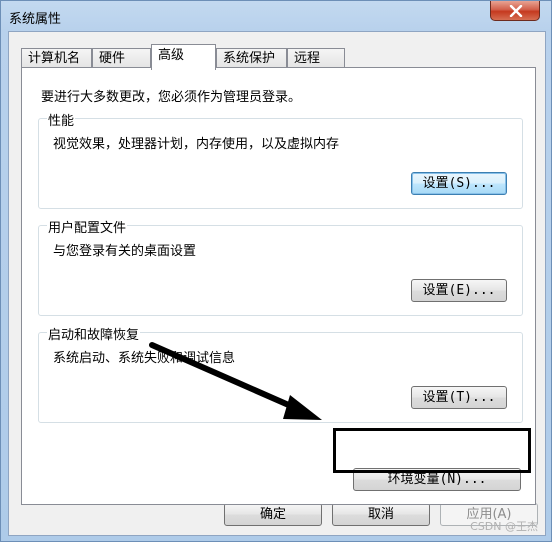 The width and height of the screenshot is (552, 542). Describe the element at coordinates (183, 57) in the screenshot. I see `tab-advanced: 高级` at that location.